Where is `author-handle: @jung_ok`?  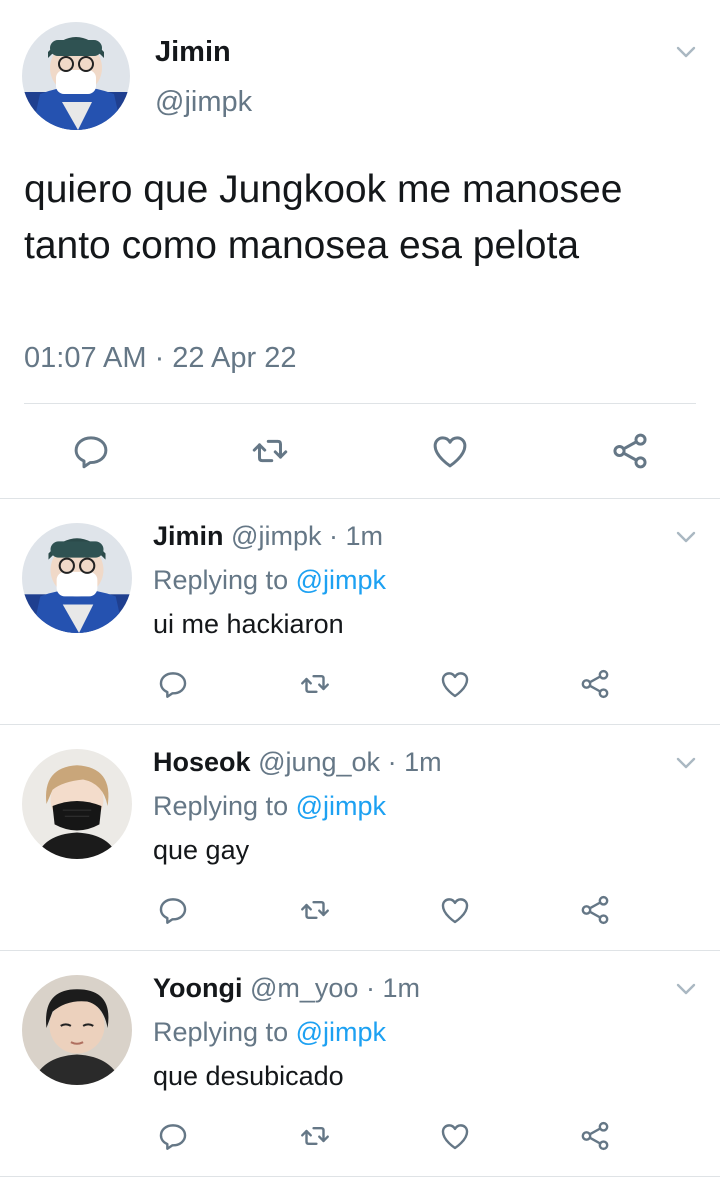 author-handle: @jung_ok is located at coordinates (319, 762).